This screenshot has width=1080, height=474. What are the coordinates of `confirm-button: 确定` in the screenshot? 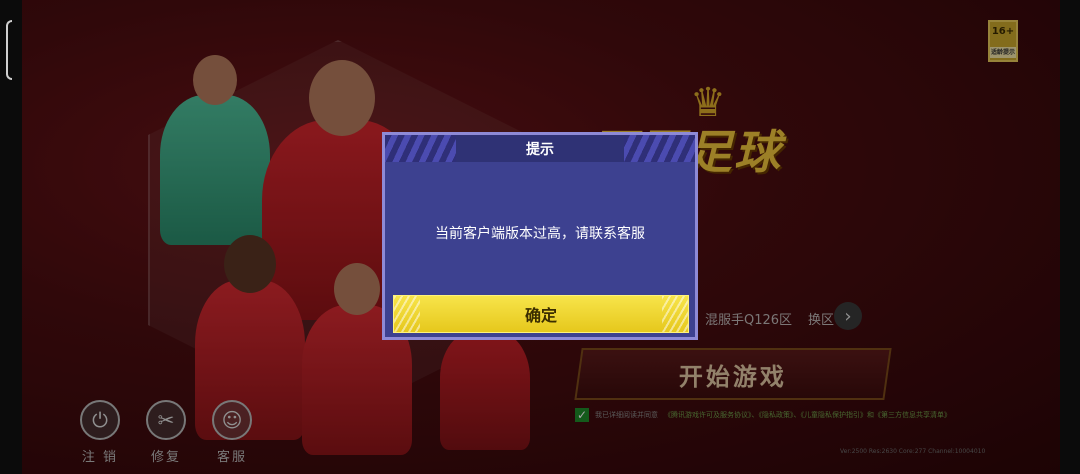 It's located at (541, 314).